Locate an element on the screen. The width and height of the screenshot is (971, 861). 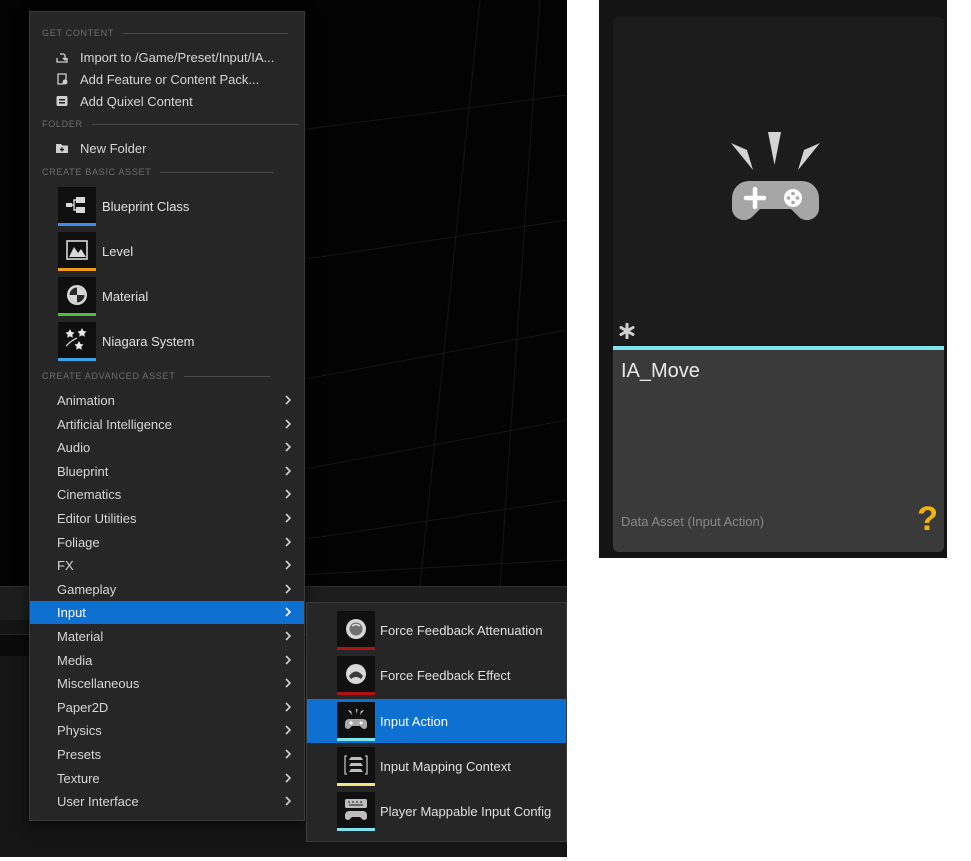
category-label: Miscellaneous is located at coordinates (98, 683).